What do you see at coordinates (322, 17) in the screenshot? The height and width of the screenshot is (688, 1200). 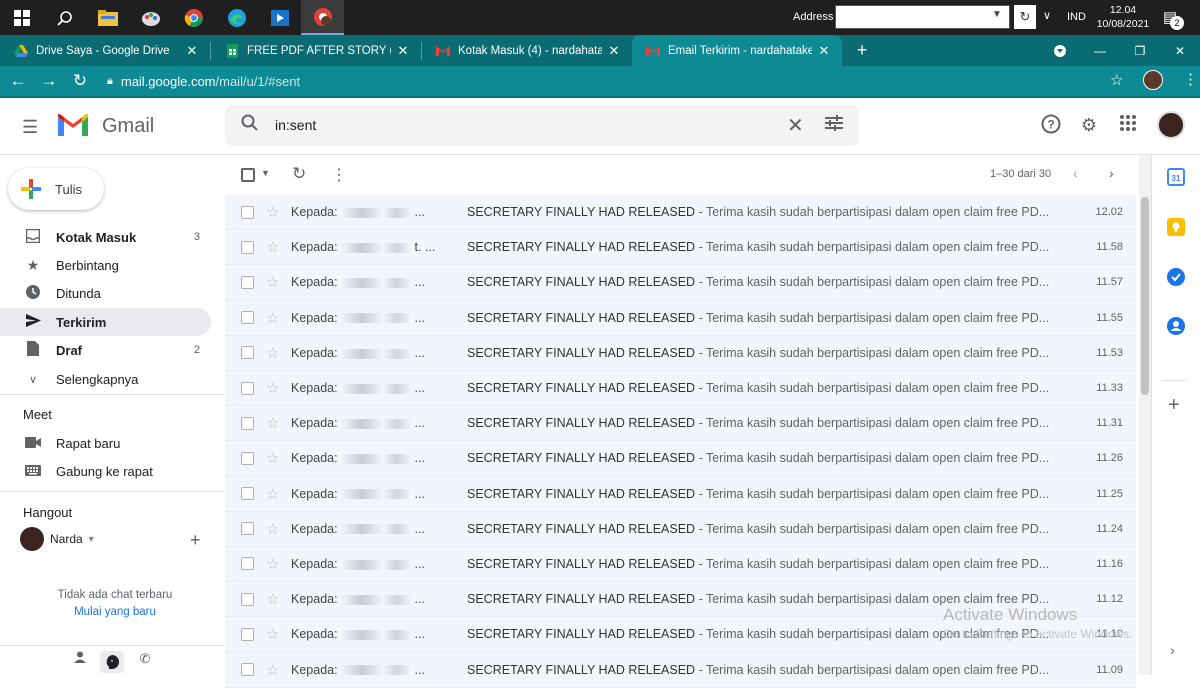 I see `chrome-profile-icon` at bounding box center [322, 17].